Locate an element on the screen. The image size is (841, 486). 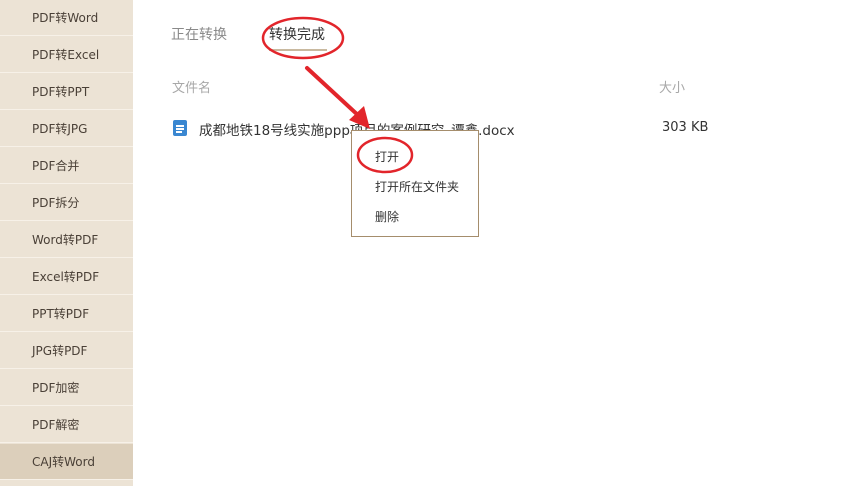
sidebar-item-caj-to-word: CAJ转Word is located at coordinates (66, 462).